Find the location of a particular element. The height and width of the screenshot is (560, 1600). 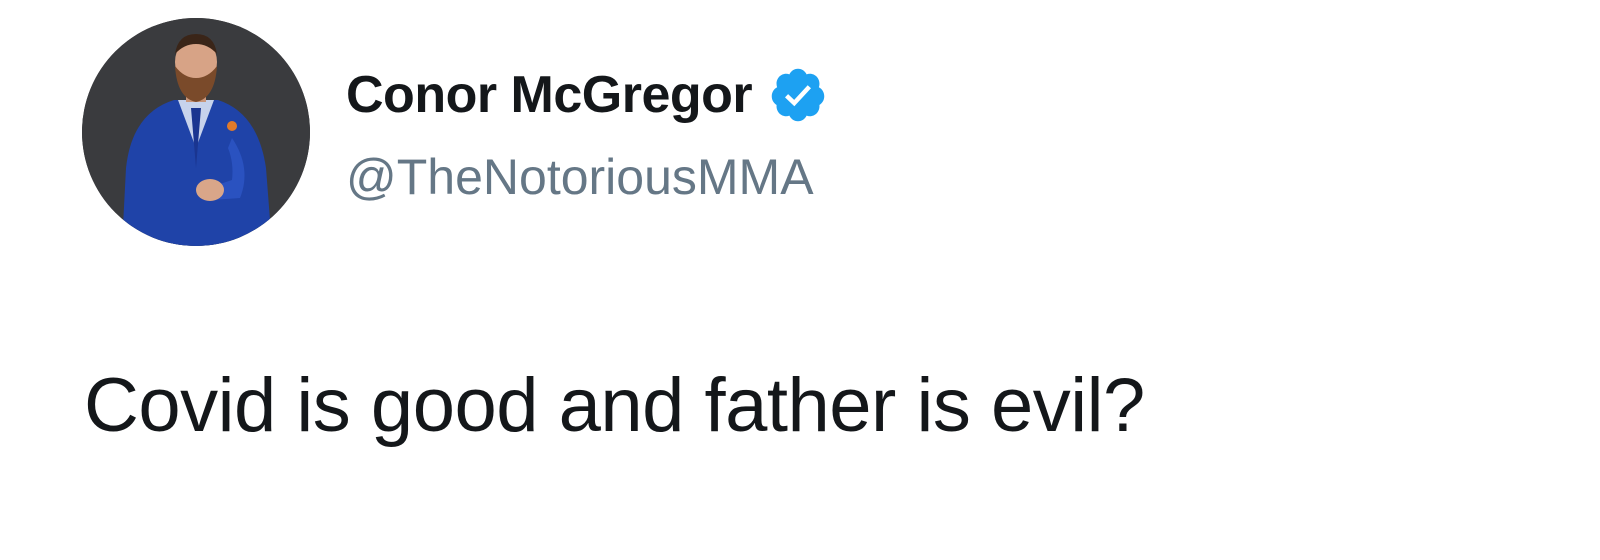

author-avatar is located at coordinates (196, 132).